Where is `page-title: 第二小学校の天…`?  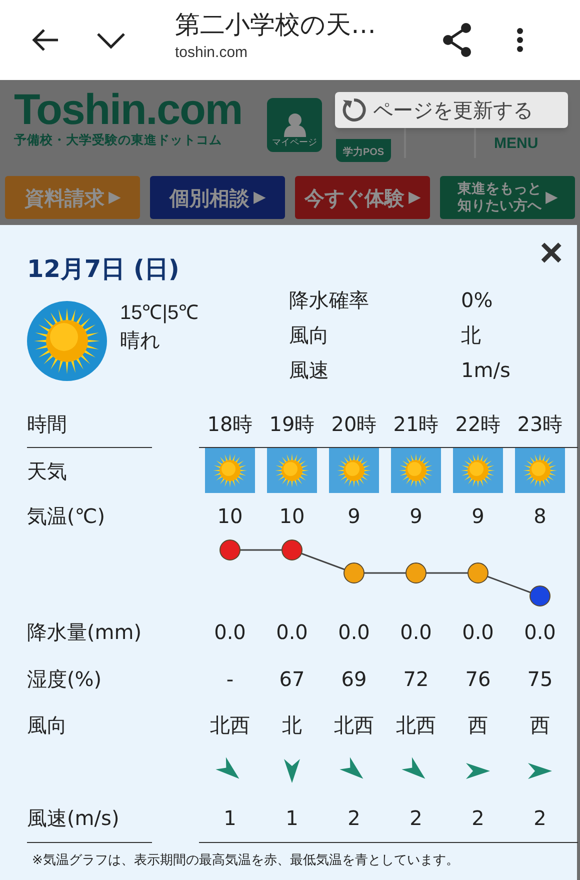 page-title: 第二小学校の天… is located at coordinates (276, 25).